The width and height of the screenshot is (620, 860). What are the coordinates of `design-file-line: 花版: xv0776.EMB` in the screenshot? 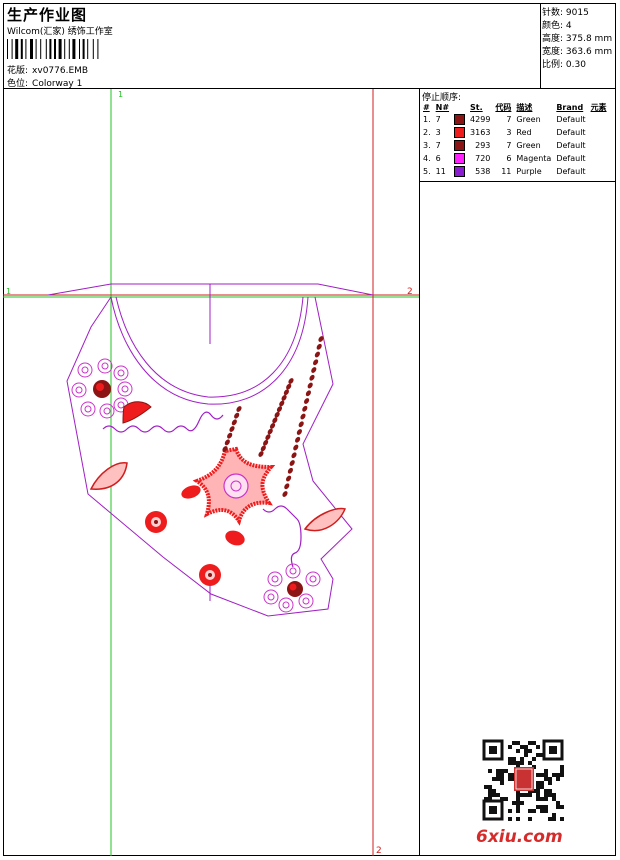 It's located at (47, 69).